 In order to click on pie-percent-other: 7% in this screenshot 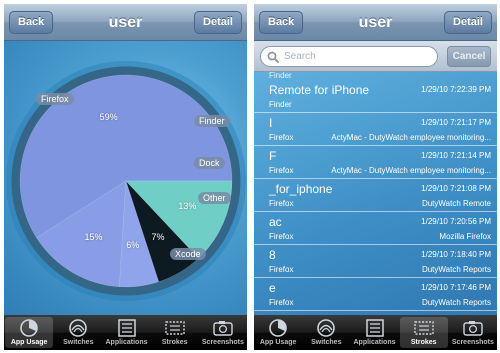, I will do `click(158, 236)`.